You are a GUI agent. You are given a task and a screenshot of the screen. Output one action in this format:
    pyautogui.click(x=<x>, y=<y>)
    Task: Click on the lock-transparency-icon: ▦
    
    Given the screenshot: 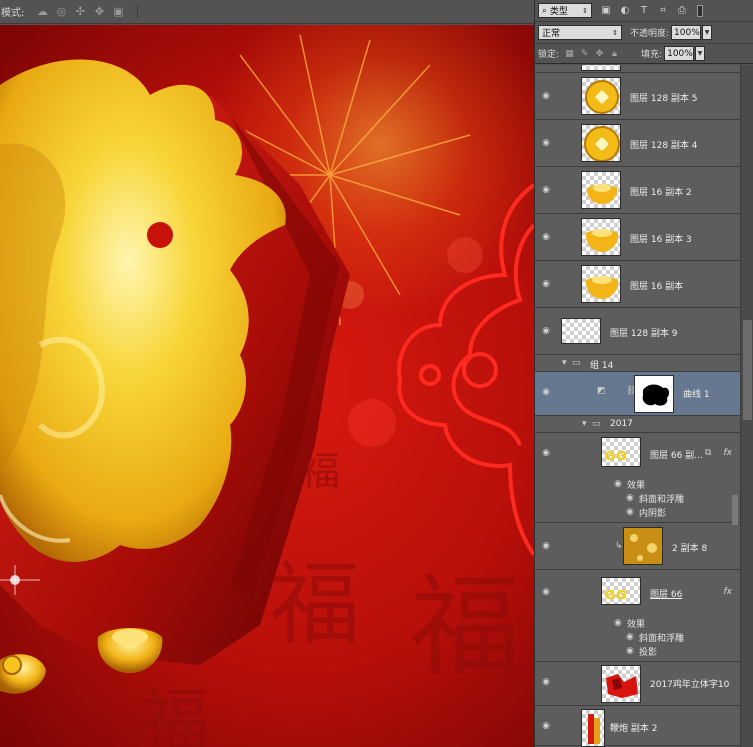 What is the action you would take?
    pyautogui.click(x=569, y=54)
    